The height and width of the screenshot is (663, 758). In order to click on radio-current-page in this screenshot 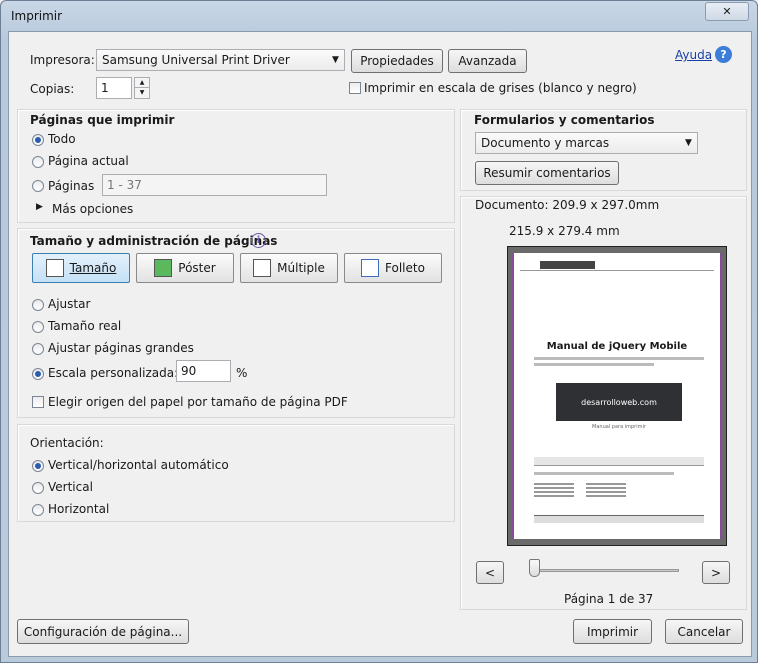, I will do `click(38, 162)`.